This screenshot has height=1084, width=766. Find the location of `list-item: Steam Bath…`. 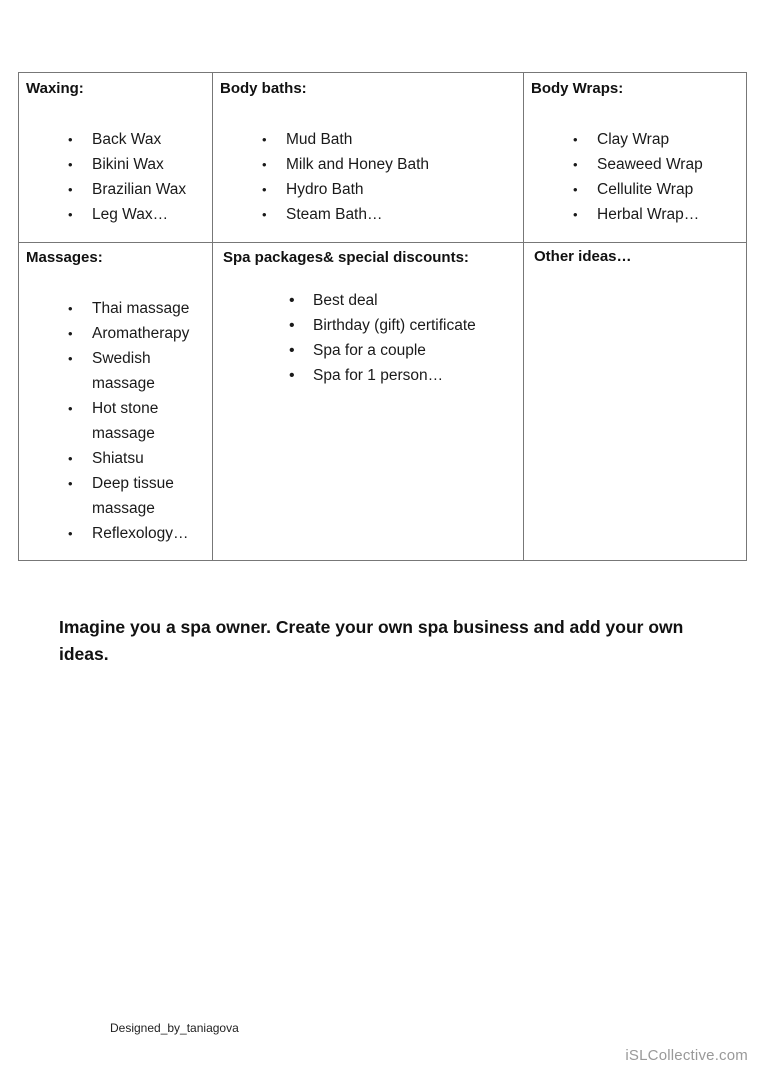

list-item: Steam Bath… is located at coordinates (345, 214).